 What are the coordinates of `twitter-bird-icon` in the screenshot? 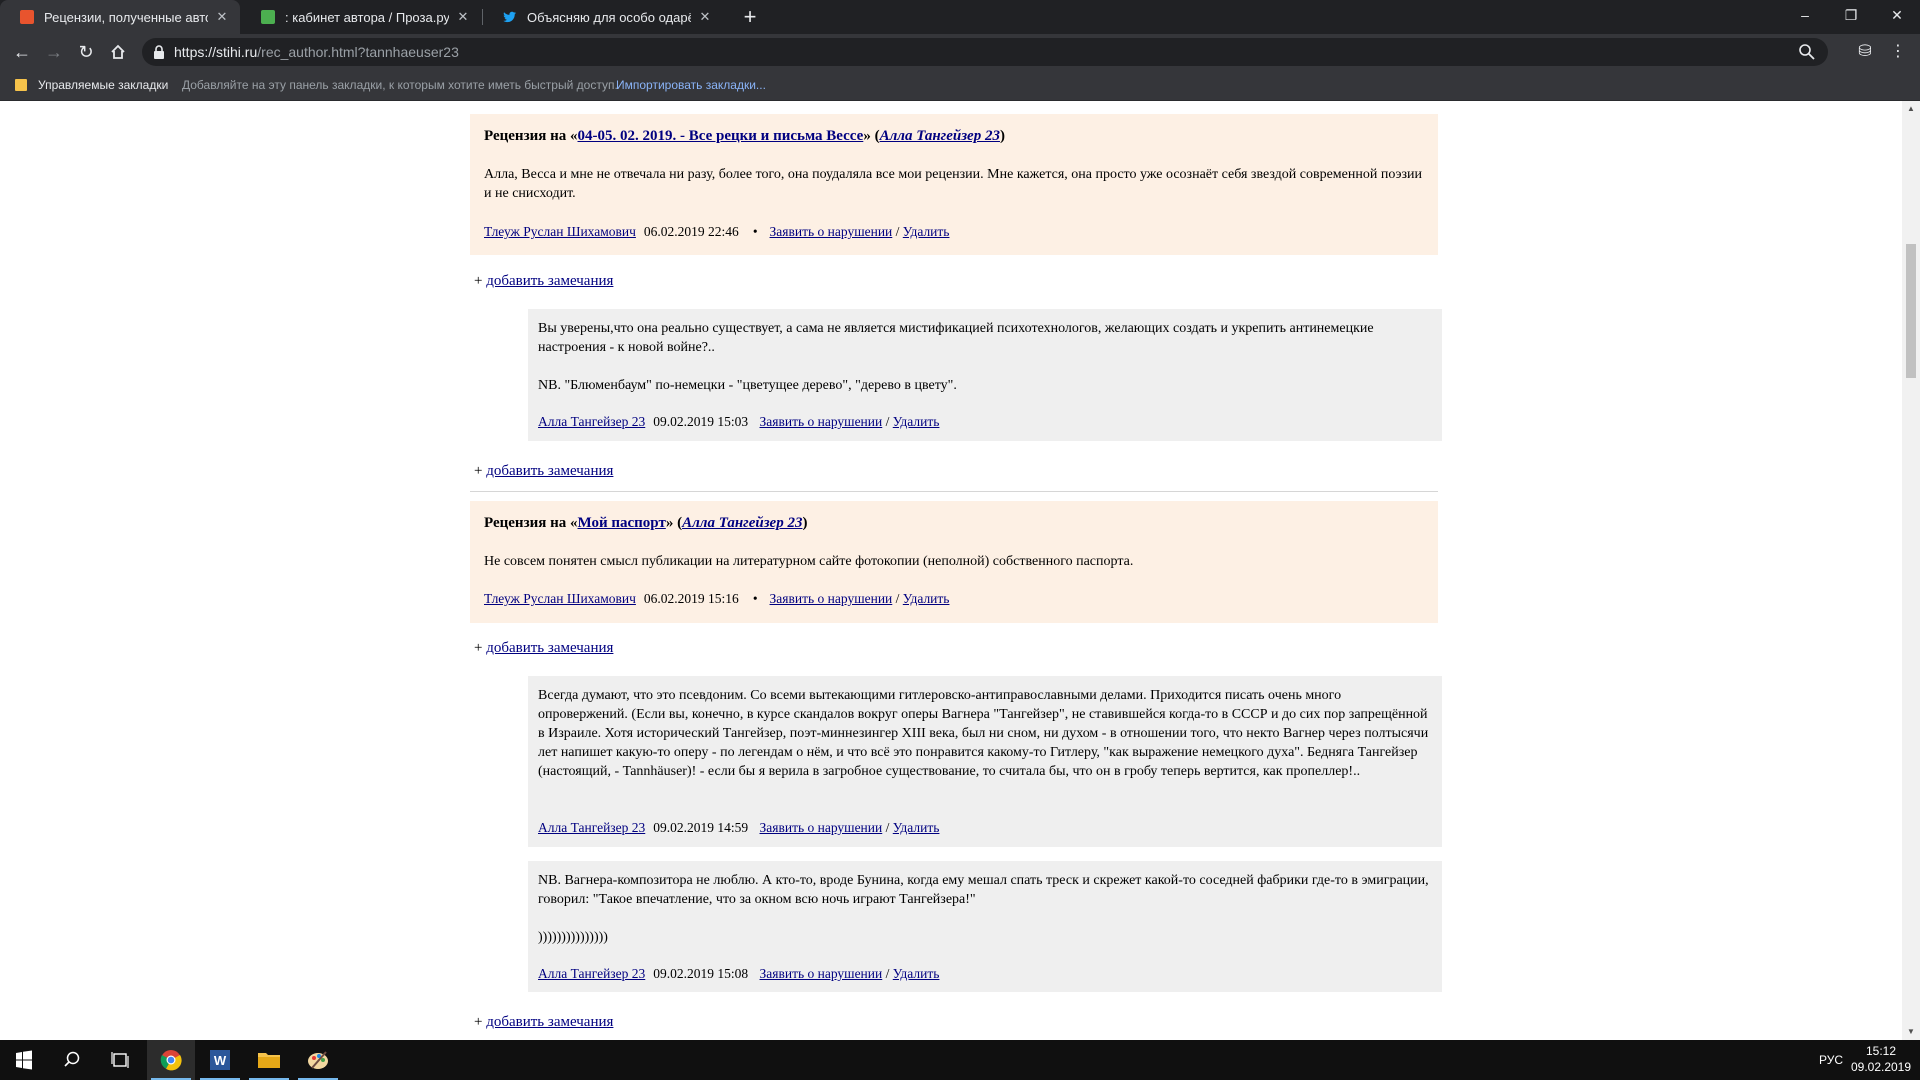 It's located at (510, 17).